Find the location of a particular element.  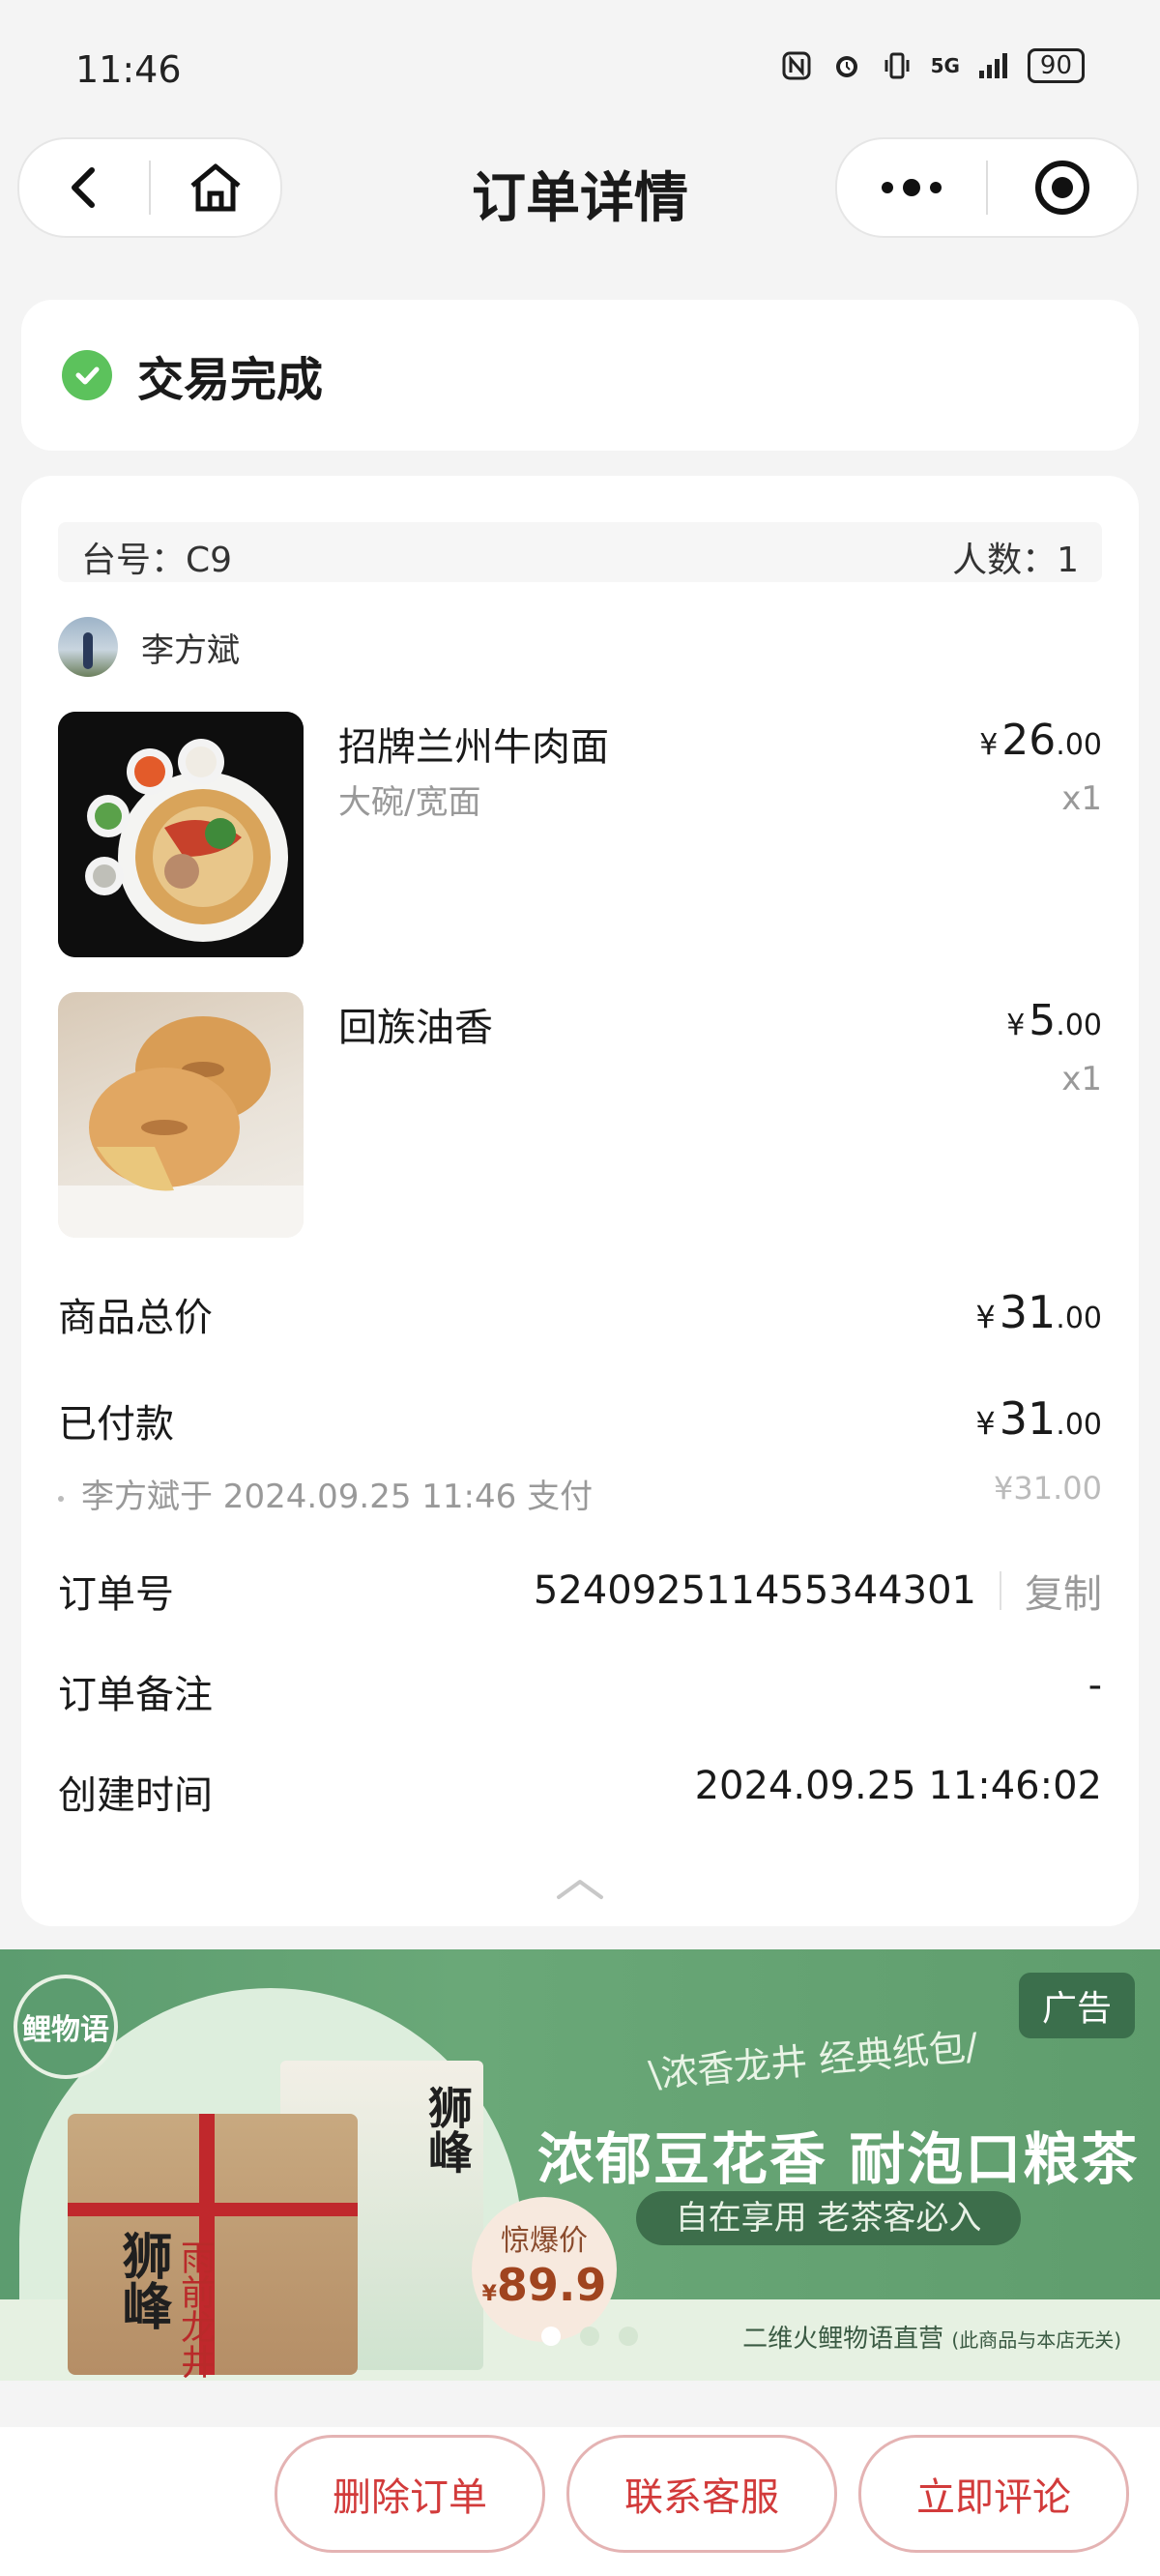

contact-service-button: 联系客服 is located at coordinates (701, 2494).